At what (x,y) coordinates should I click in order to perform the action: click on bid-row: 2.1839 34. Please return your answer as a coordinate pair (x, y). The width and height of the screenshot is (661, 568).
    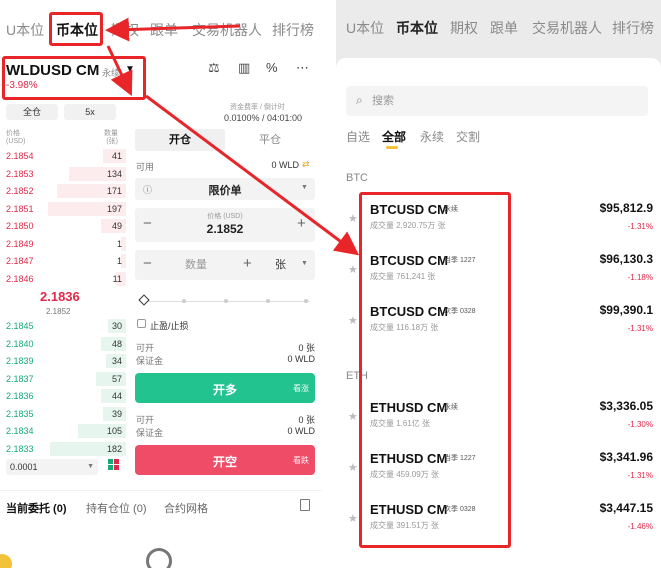
    Looking at the image, I should click on (63, 361).